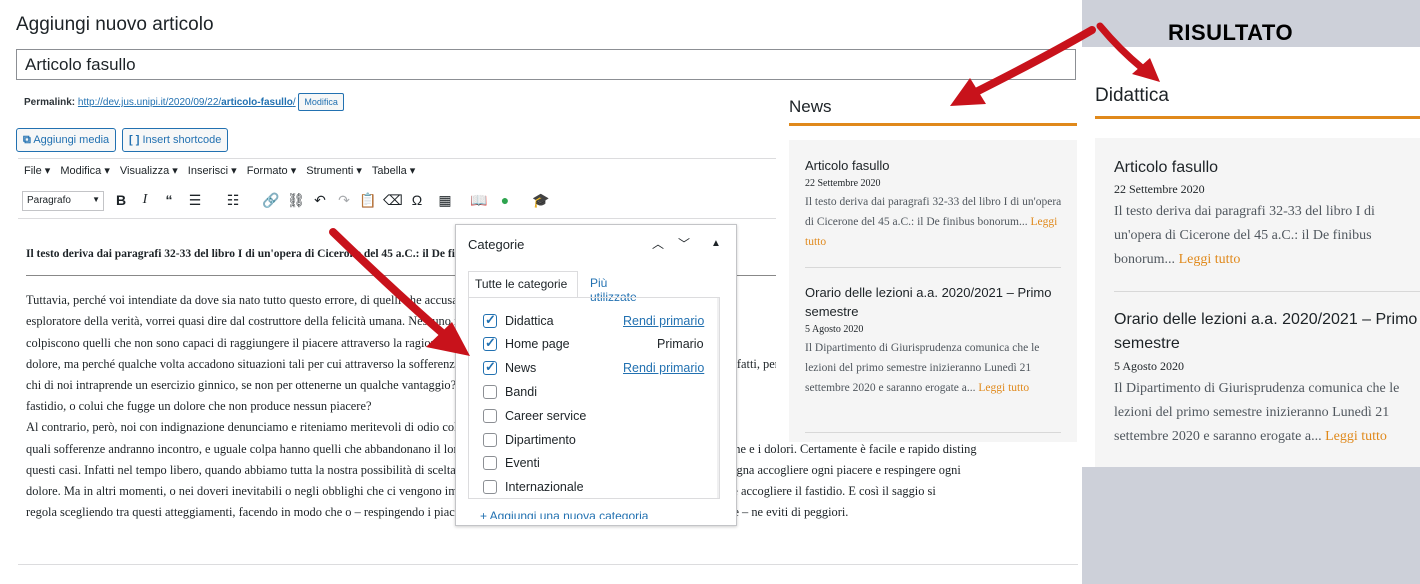  What do you see at coordinates (1023, 66) in the screenshot?
I see `arrow-to-news` at bounding box center [1023, 66].